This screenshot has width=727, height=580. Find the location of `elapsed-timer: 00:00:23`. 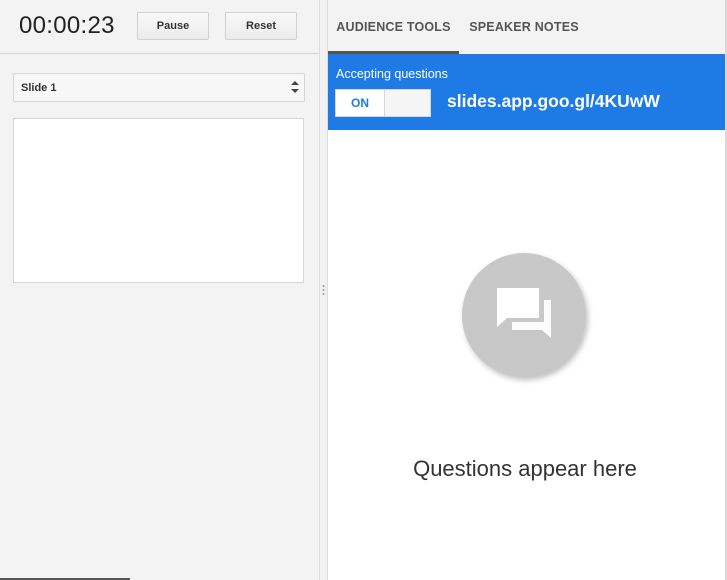

elapsed-timer: 00:00:23 is located at coordinates (67, 25).